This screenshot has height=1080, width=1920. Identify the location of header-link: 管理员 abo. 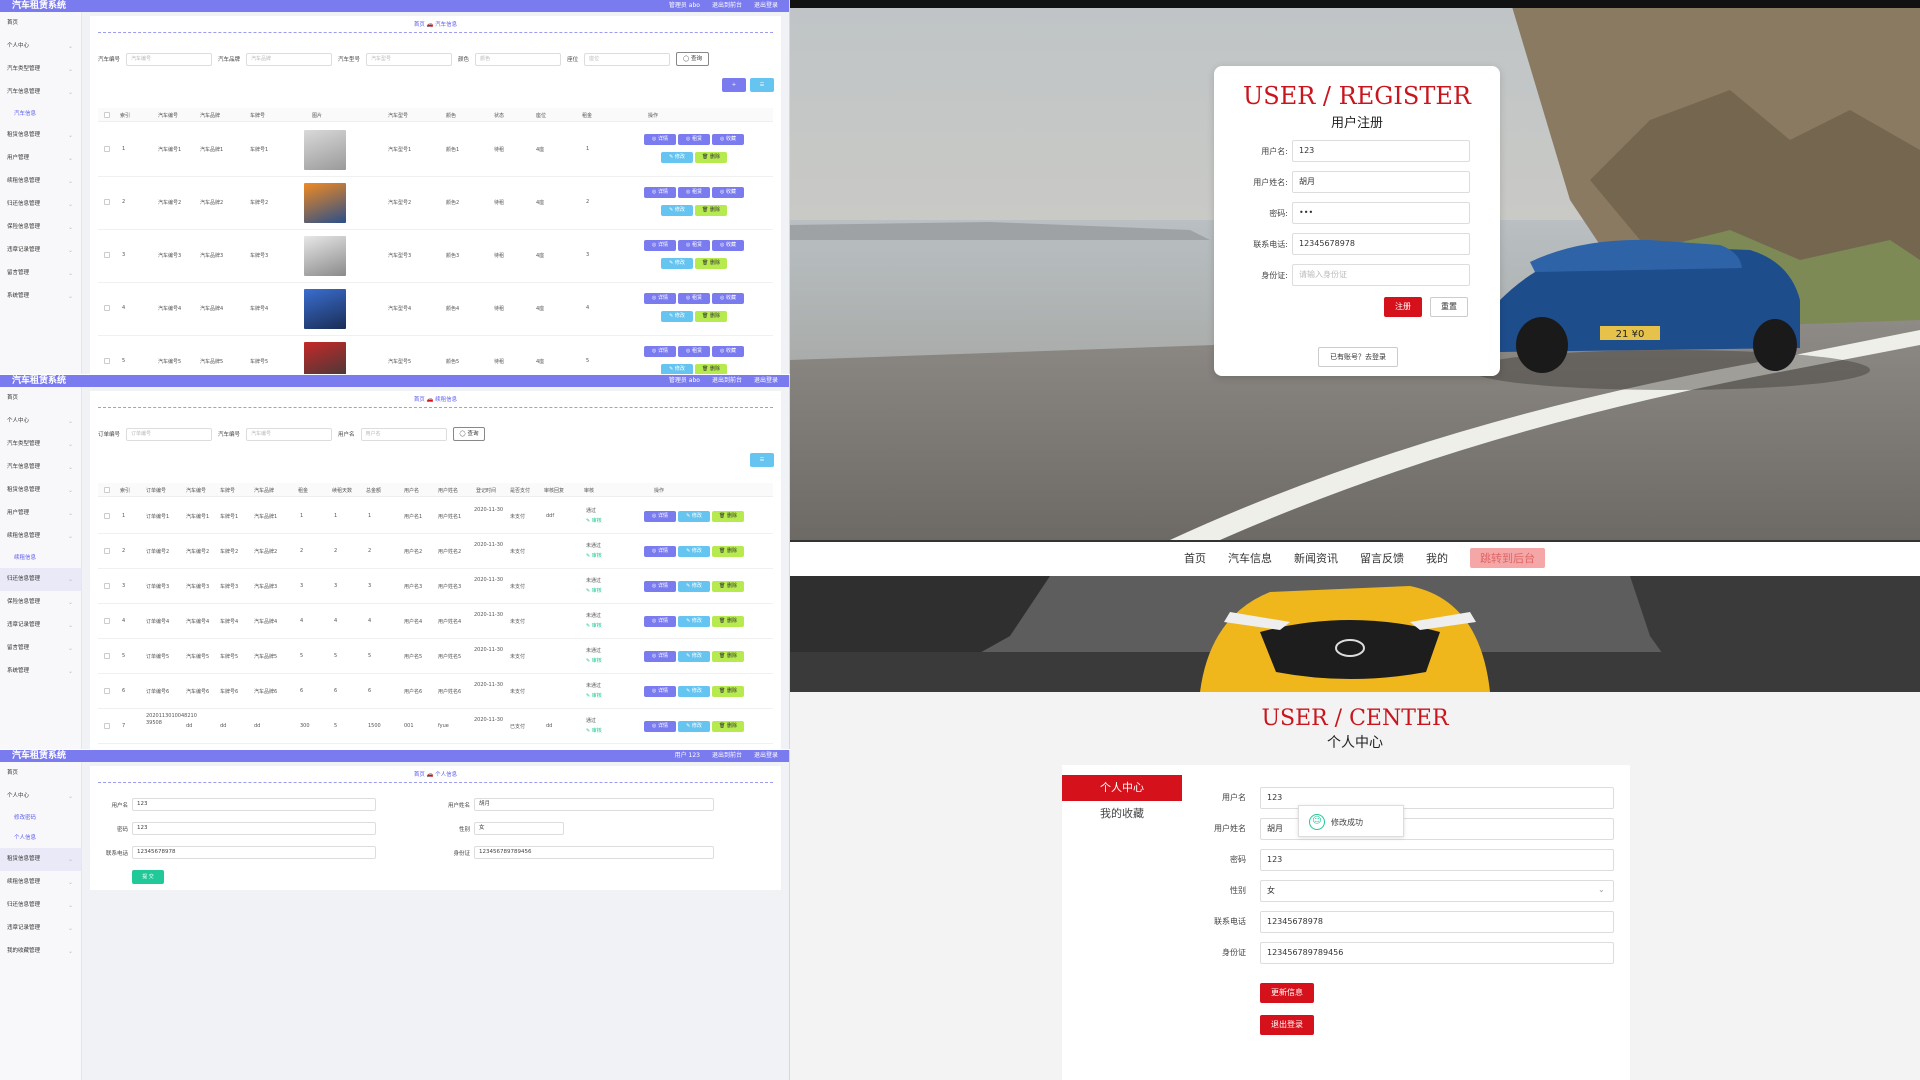
(684, 381).